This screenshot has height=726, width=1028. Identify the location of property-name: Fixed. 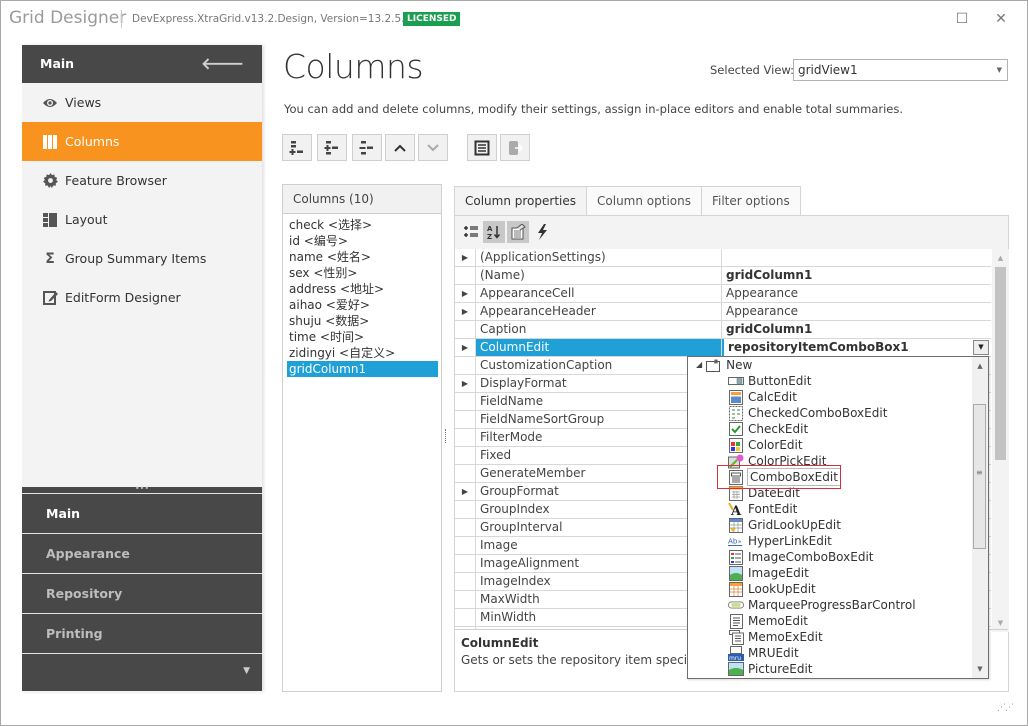
(599, 455).